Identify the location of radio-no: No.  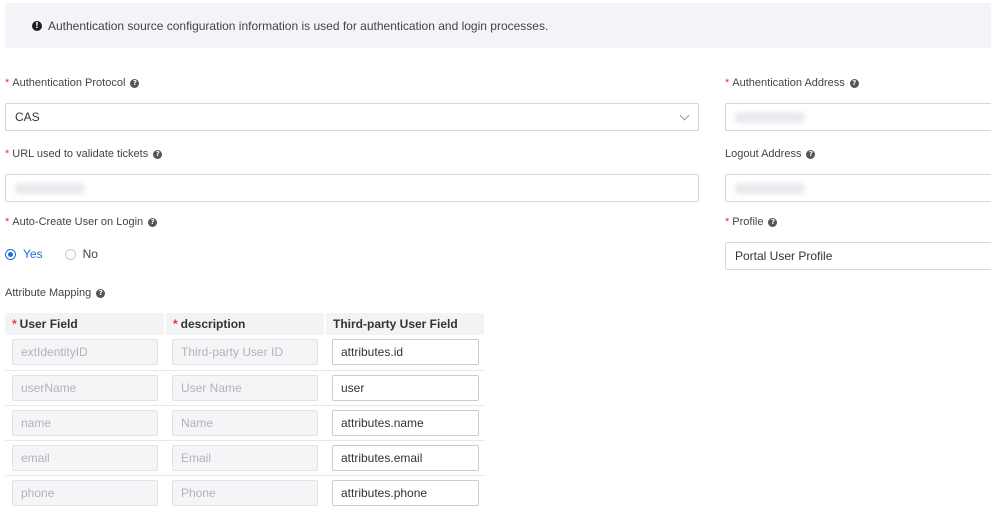
(81, 254).